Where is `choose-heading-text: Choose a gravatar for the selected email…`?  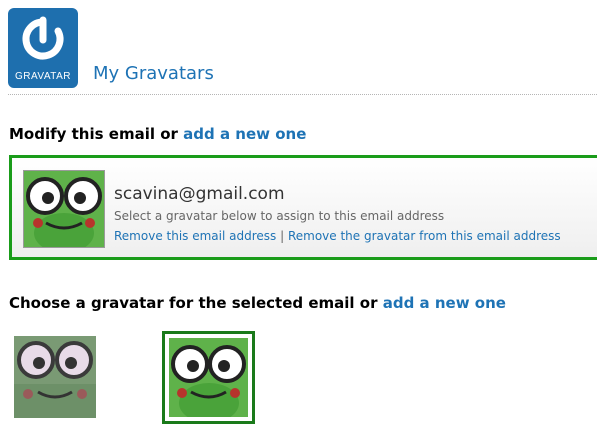 choose-heading-text: Choose a gravatar for the selected email… is located at coordinates (196, 303).